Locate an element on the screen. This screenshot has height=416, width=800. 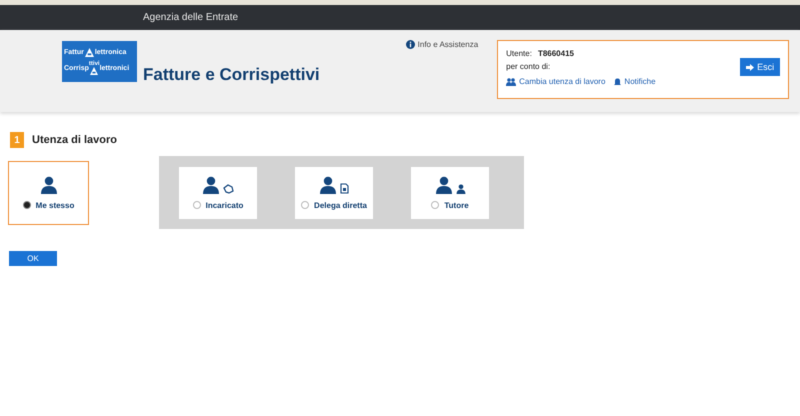
option-card: Delega diretta is located at coordinates (334, 192).